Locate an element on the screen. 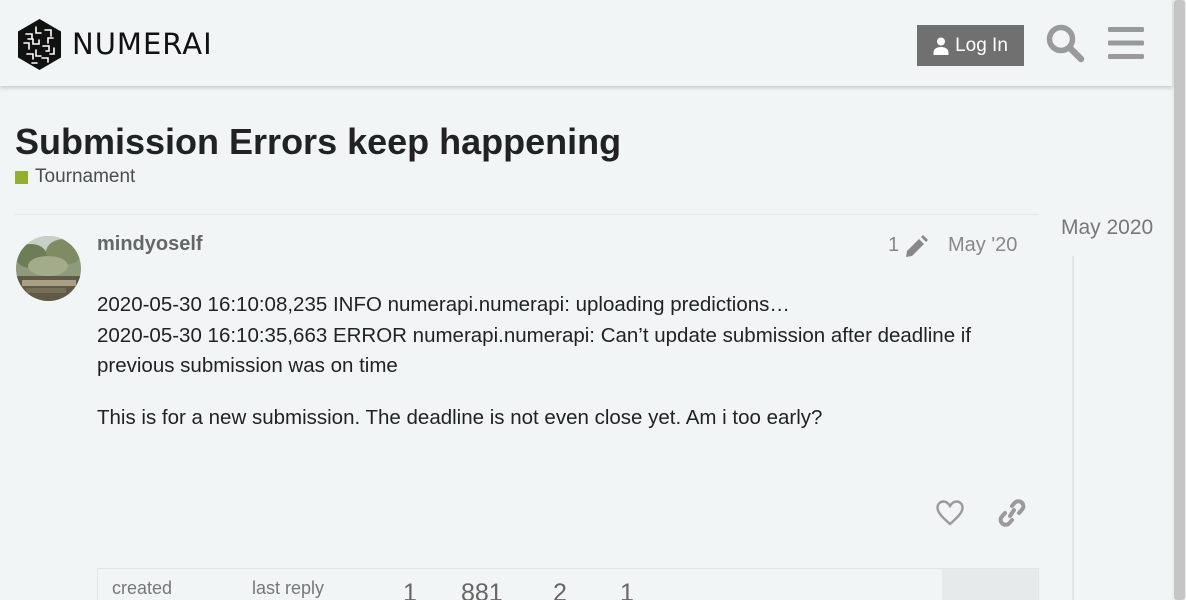 This screenshot has width=1186, height=600. logo-text: NUMERAI is located at coordinates (142, 44).